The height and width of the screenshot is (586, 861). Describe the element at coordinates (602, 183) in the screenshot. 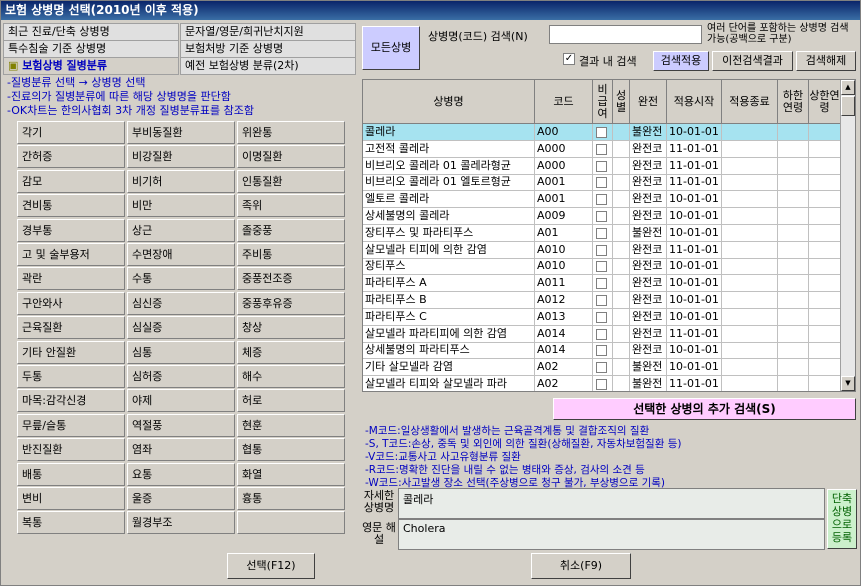

I see `table-row: 비브리오 콜레라 01 엘토르형균 A001 완전코 11-01-01` at that location.